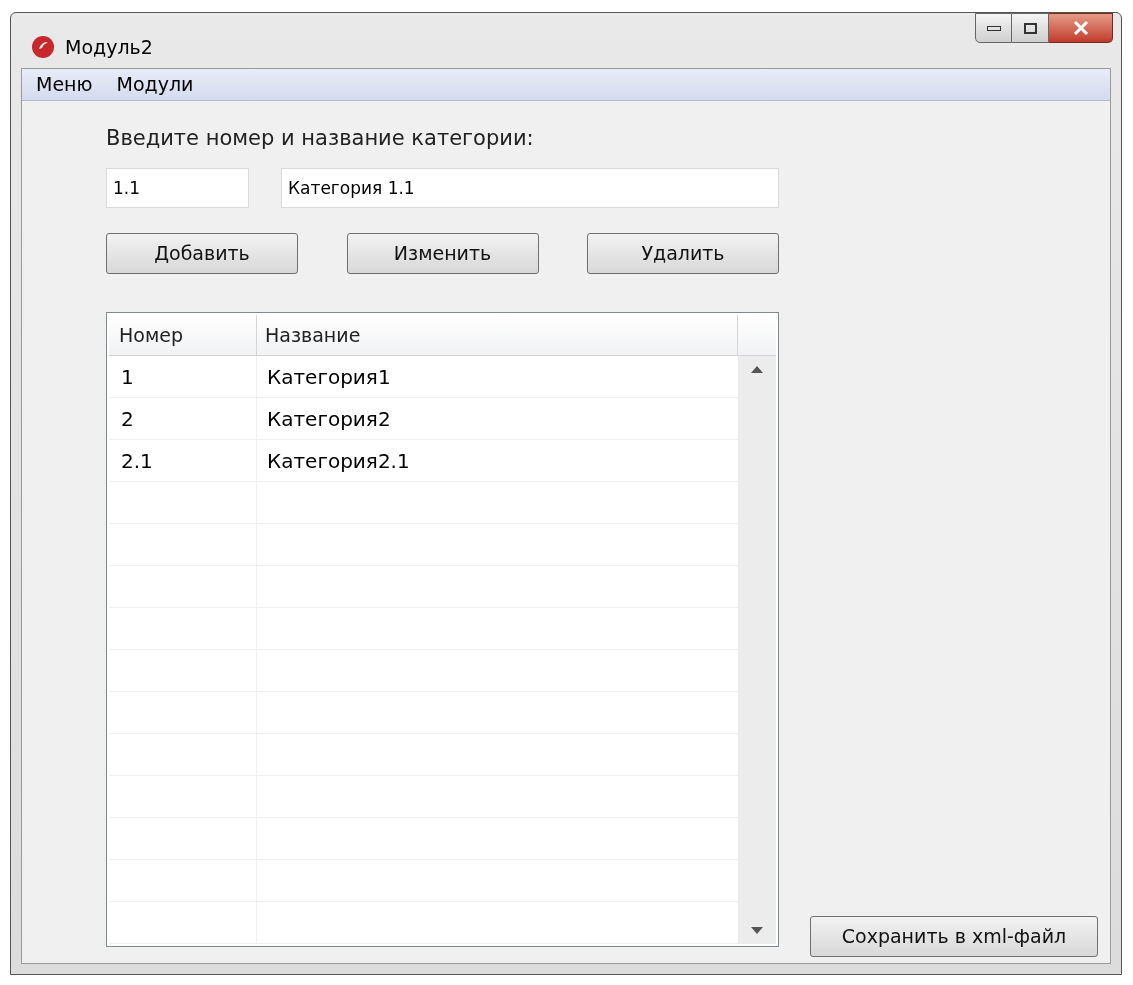 This screenshot has height=985, width=1133. What do you see at coordinates (202, 253) in the screenshot?
I see `action-button: Добавить` at bounding box center [202, 253].